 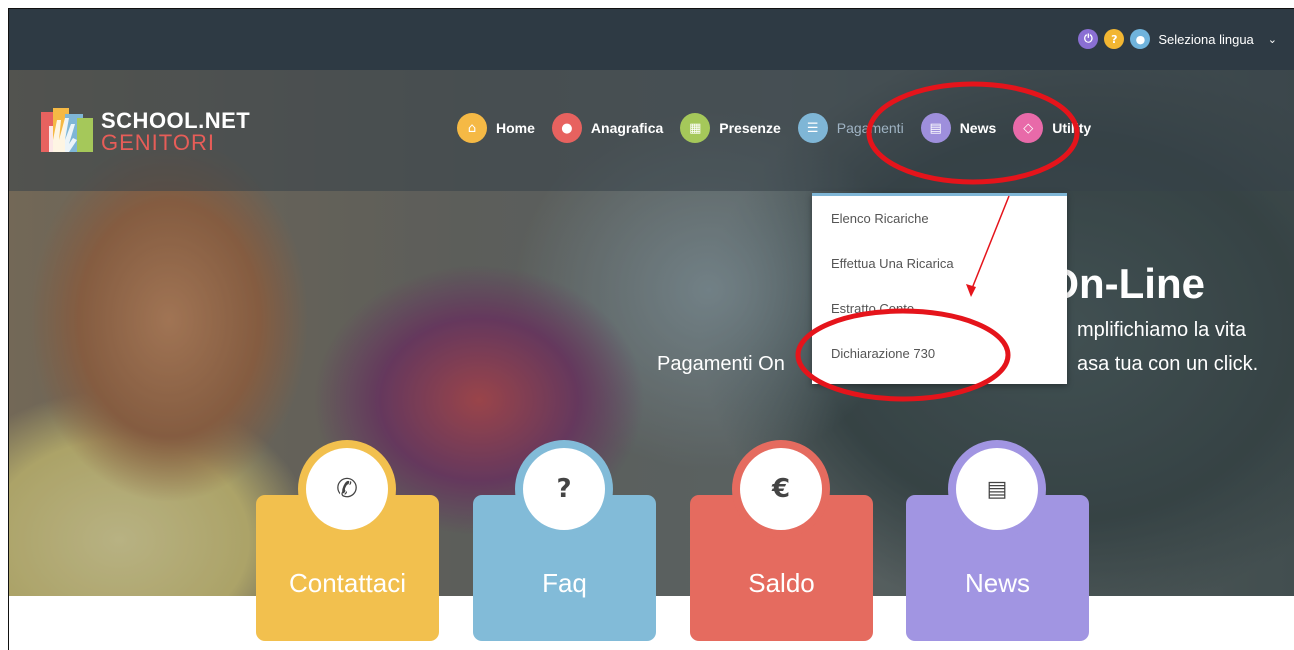 I want to click on nav-label-presenze: Presenze, so click(x=750, y=128).